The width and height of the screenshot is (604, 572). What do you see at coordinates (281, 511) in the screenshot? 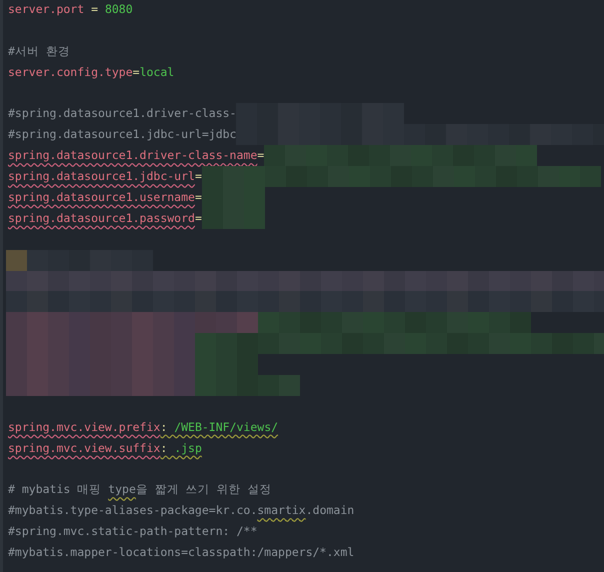
I see `code-token: smartix` at bounding box center [281, 511].